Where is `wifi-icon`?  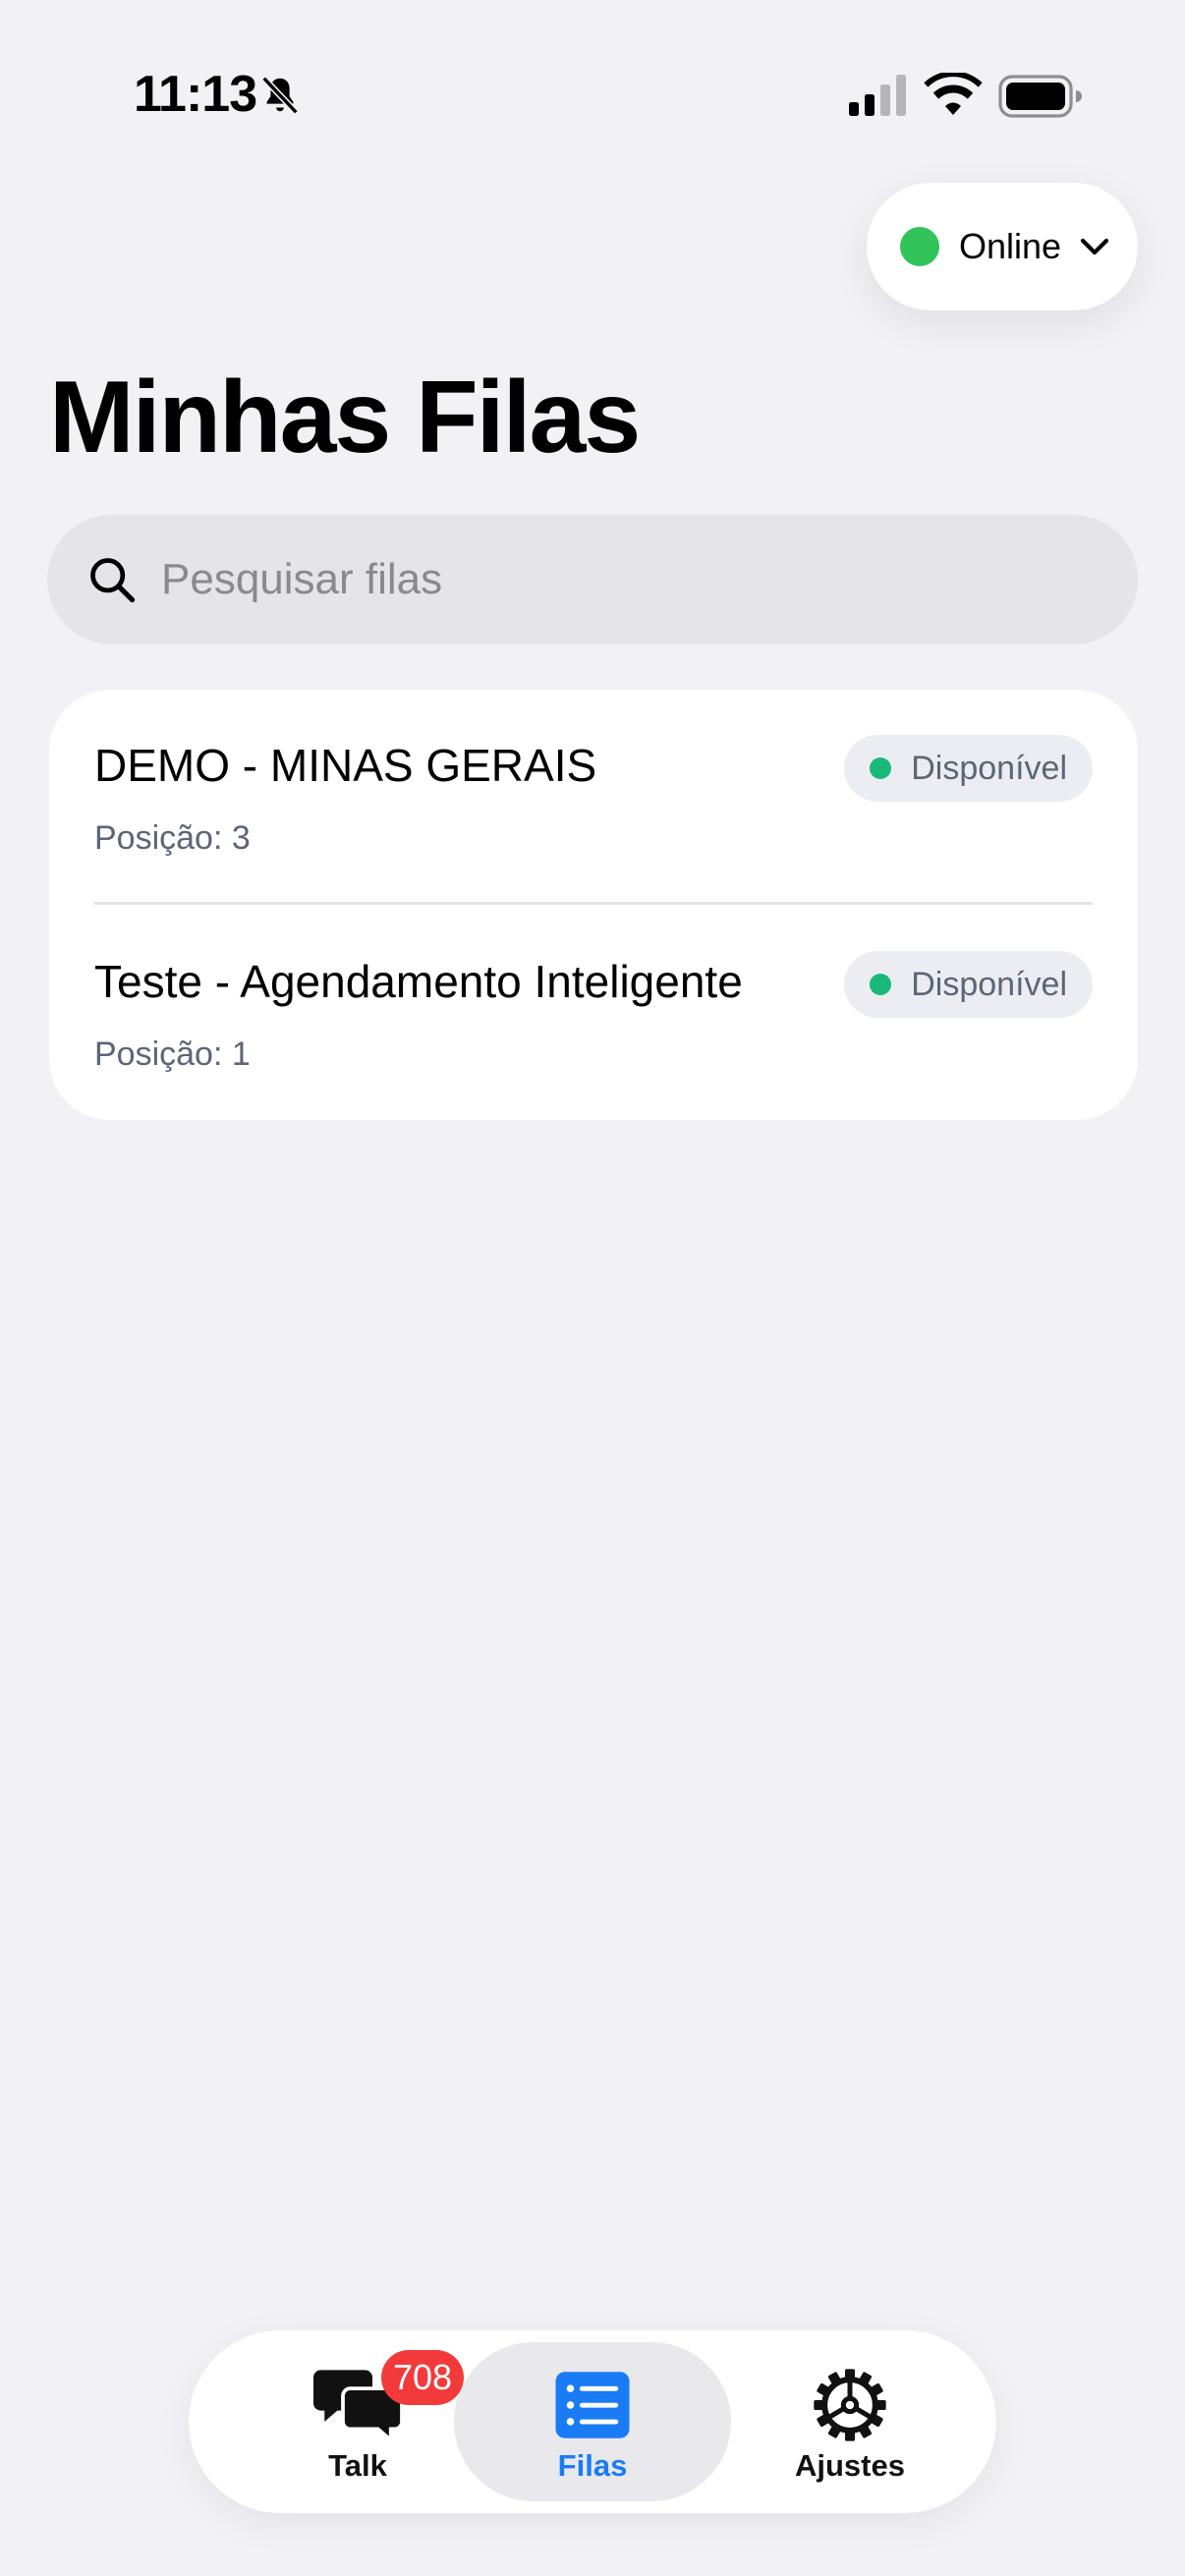 wifi-icon is located at coordinates (954, 94).